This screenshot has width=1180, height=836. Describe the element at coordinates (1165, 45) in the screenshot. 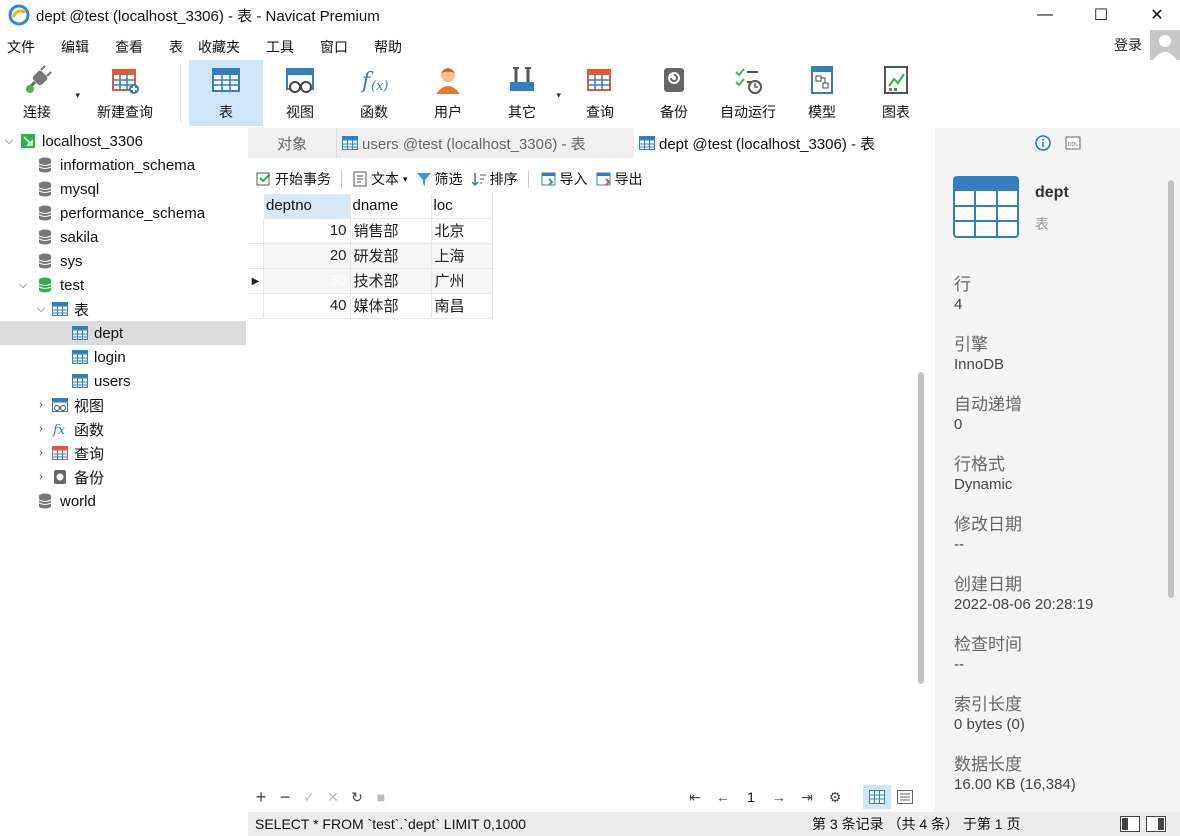

I see `avatar` at that location.